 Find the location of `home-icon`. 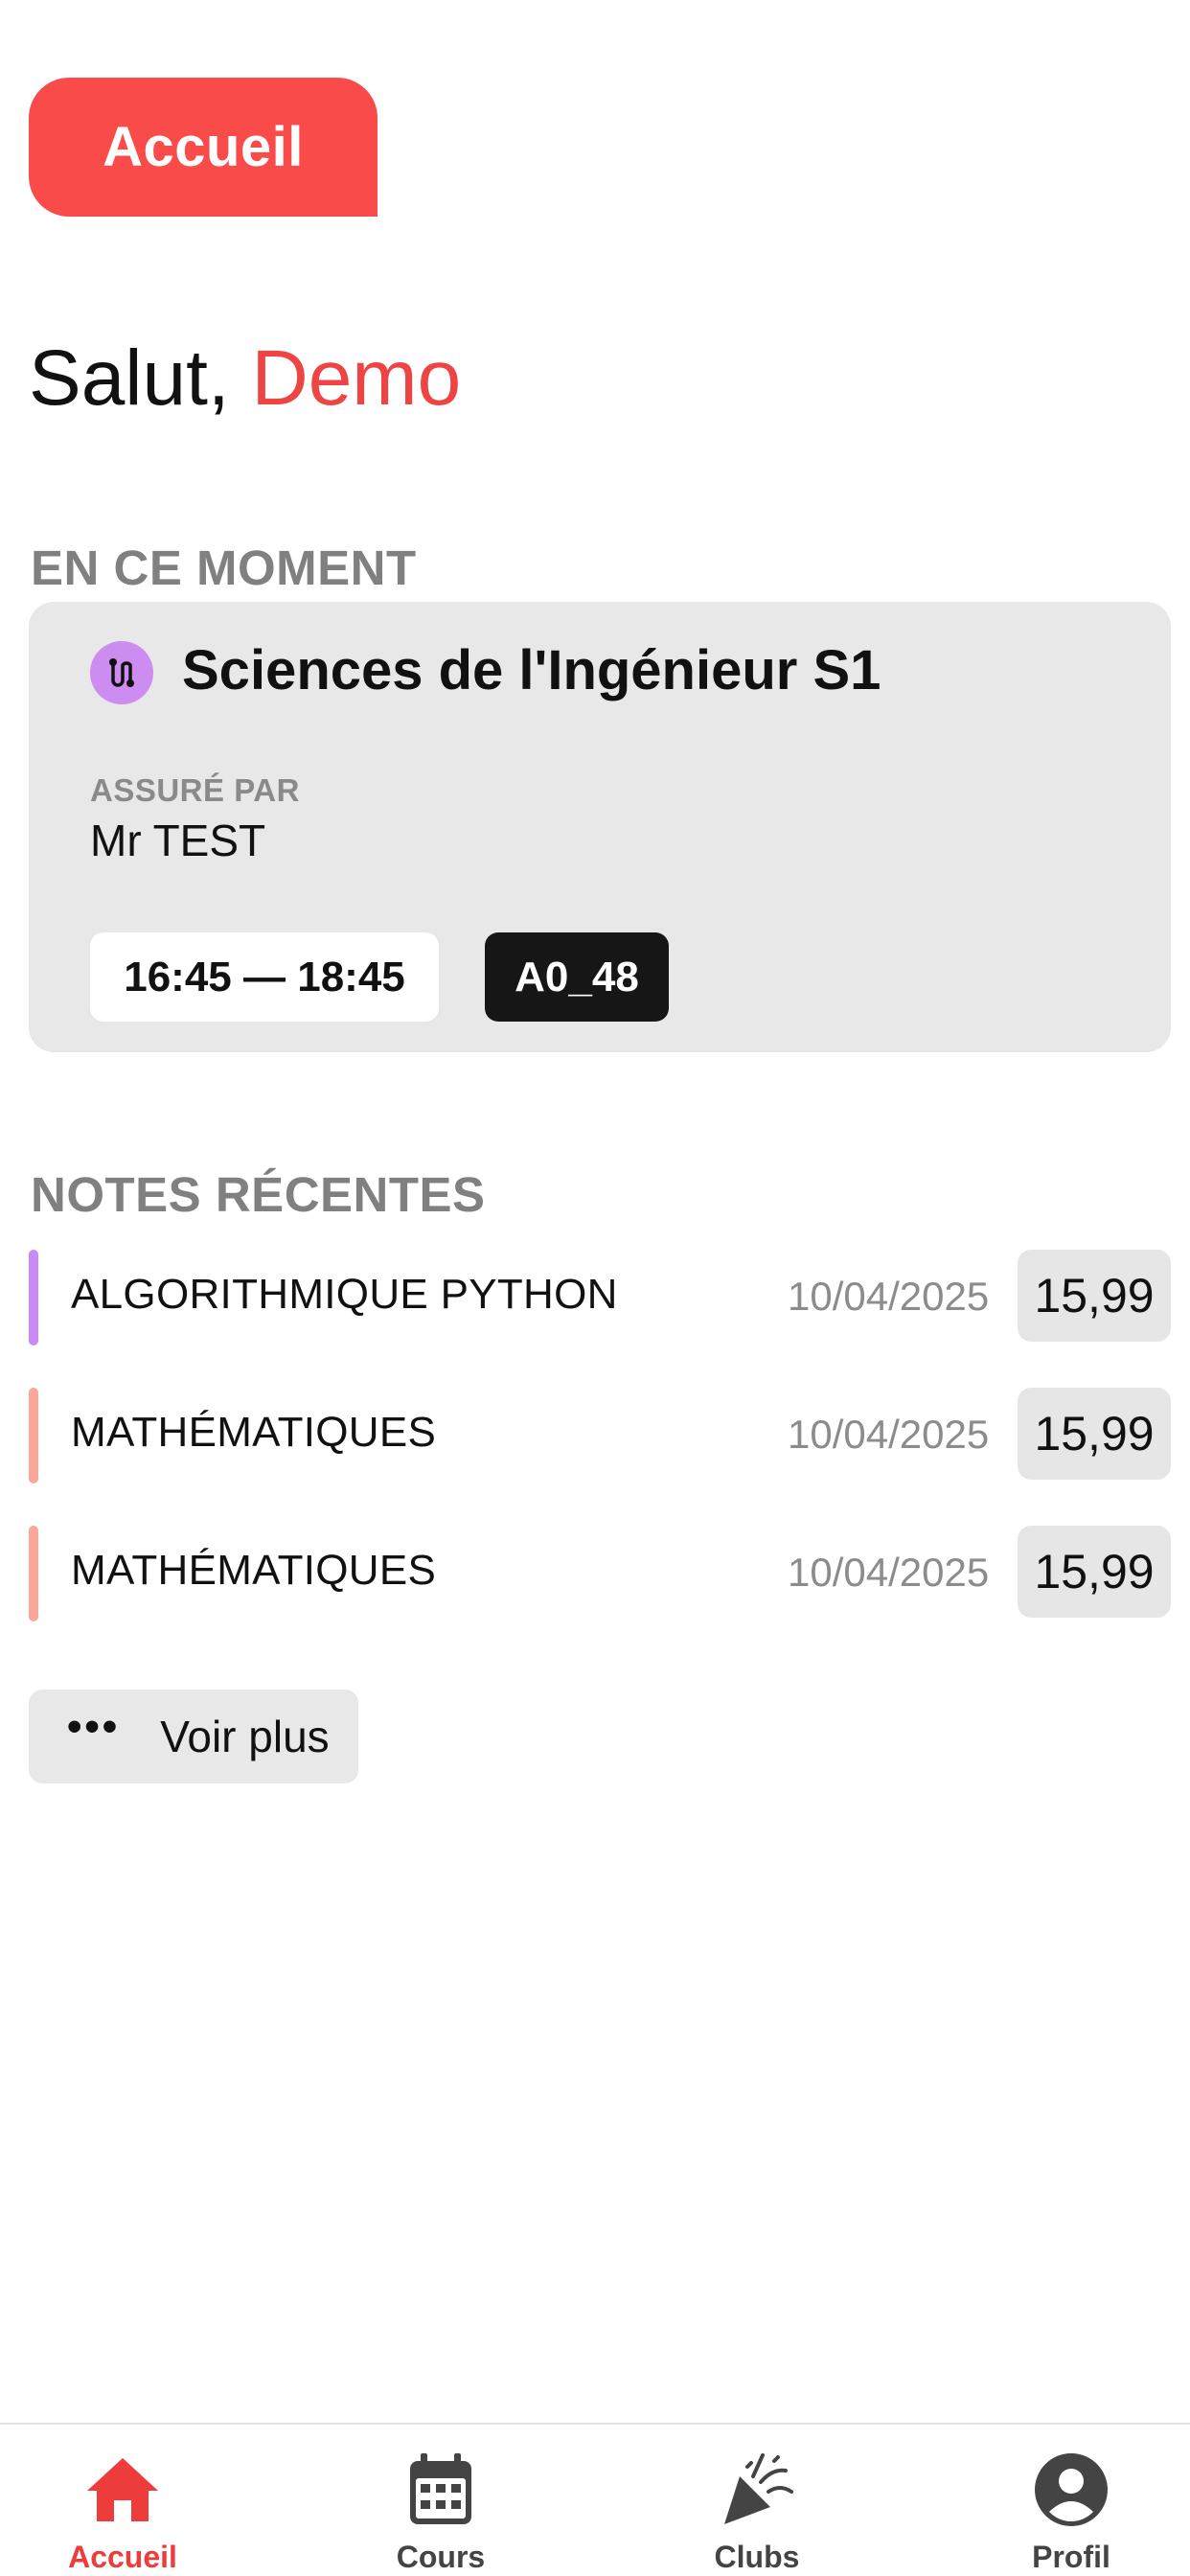

home-icon is located at coordinates (123, 2489).